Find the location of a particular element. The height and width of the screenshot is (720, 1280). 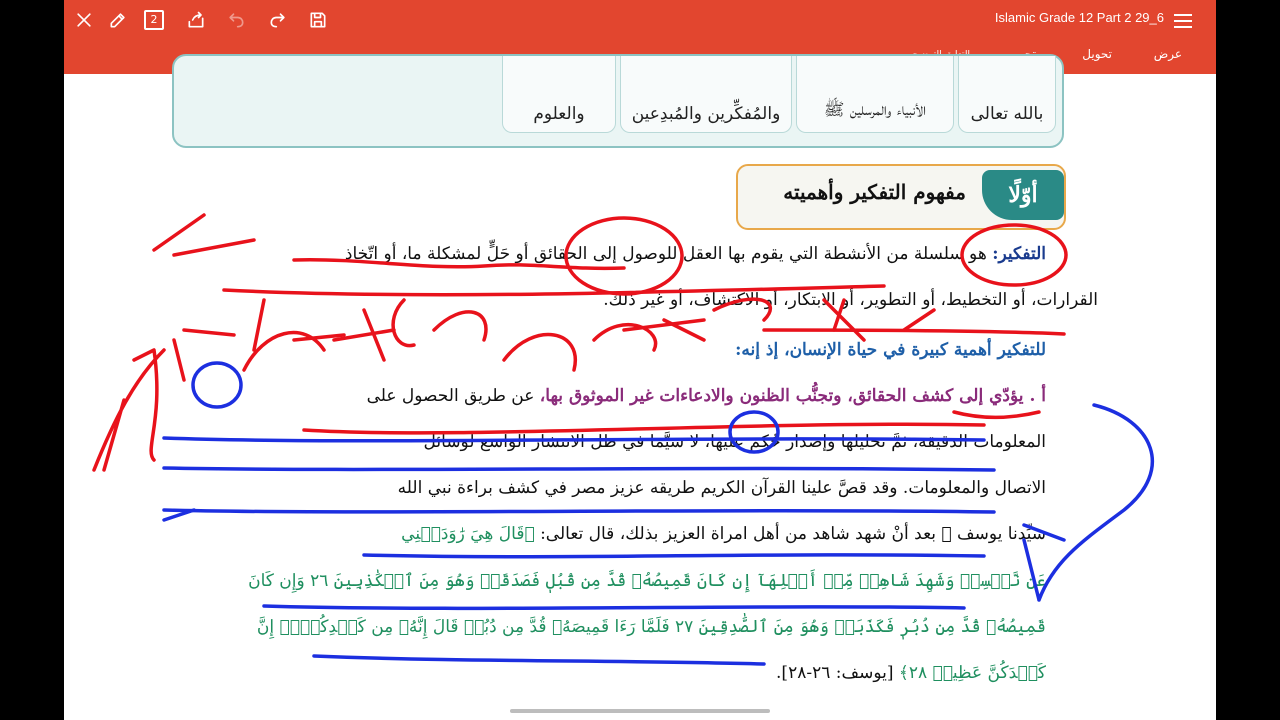

summary-cell: الأنبياء والمرسلين ﷺ is located at coordinates (875, 94).